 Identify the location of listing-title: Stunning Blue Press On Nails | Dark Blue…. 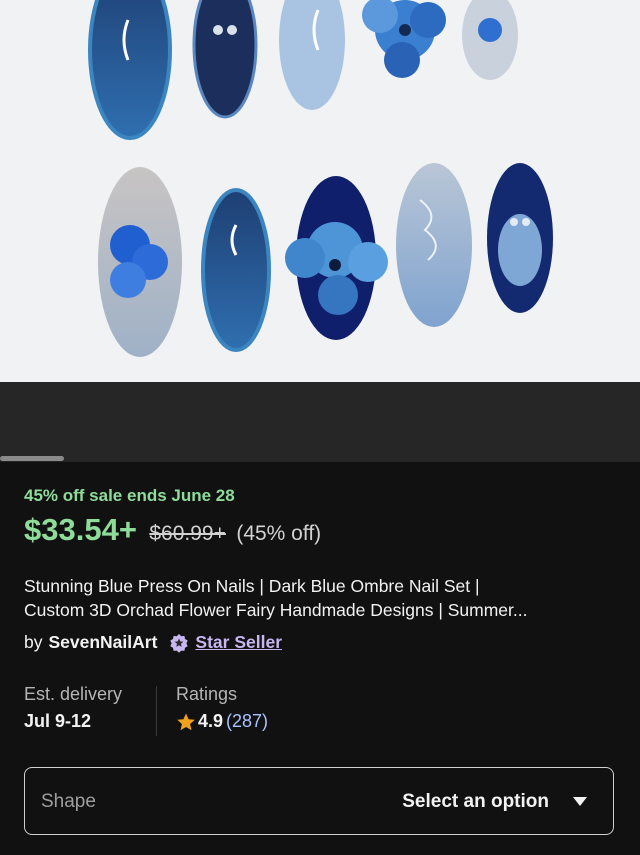
(322, 598).